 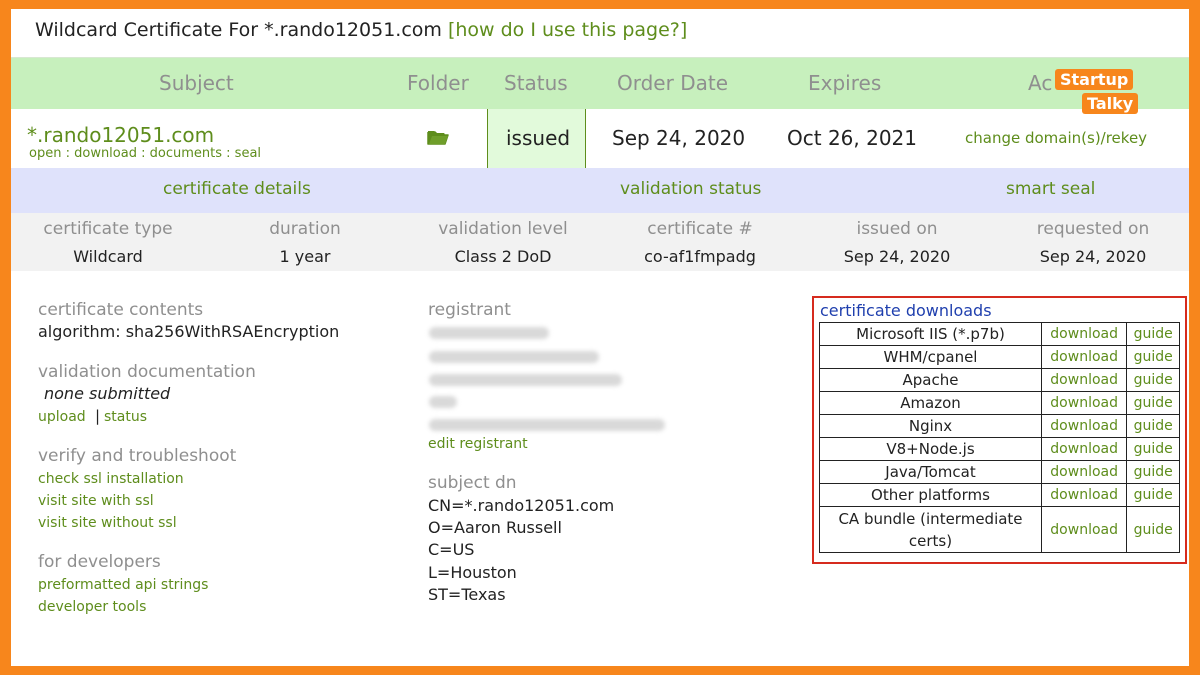 I want to click on algorithm-text: algorithm: sha256WithRSAEncryption, so click(x=189, y=331).